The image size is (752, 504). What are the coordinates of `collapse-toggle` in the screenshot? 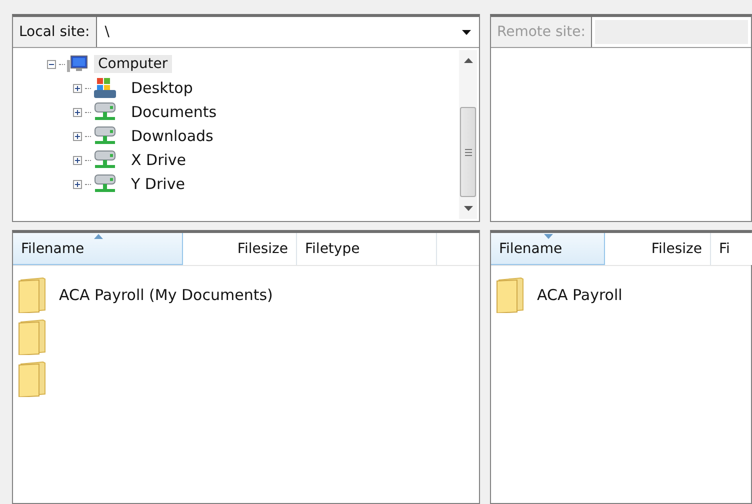 It's located at (52, 64).